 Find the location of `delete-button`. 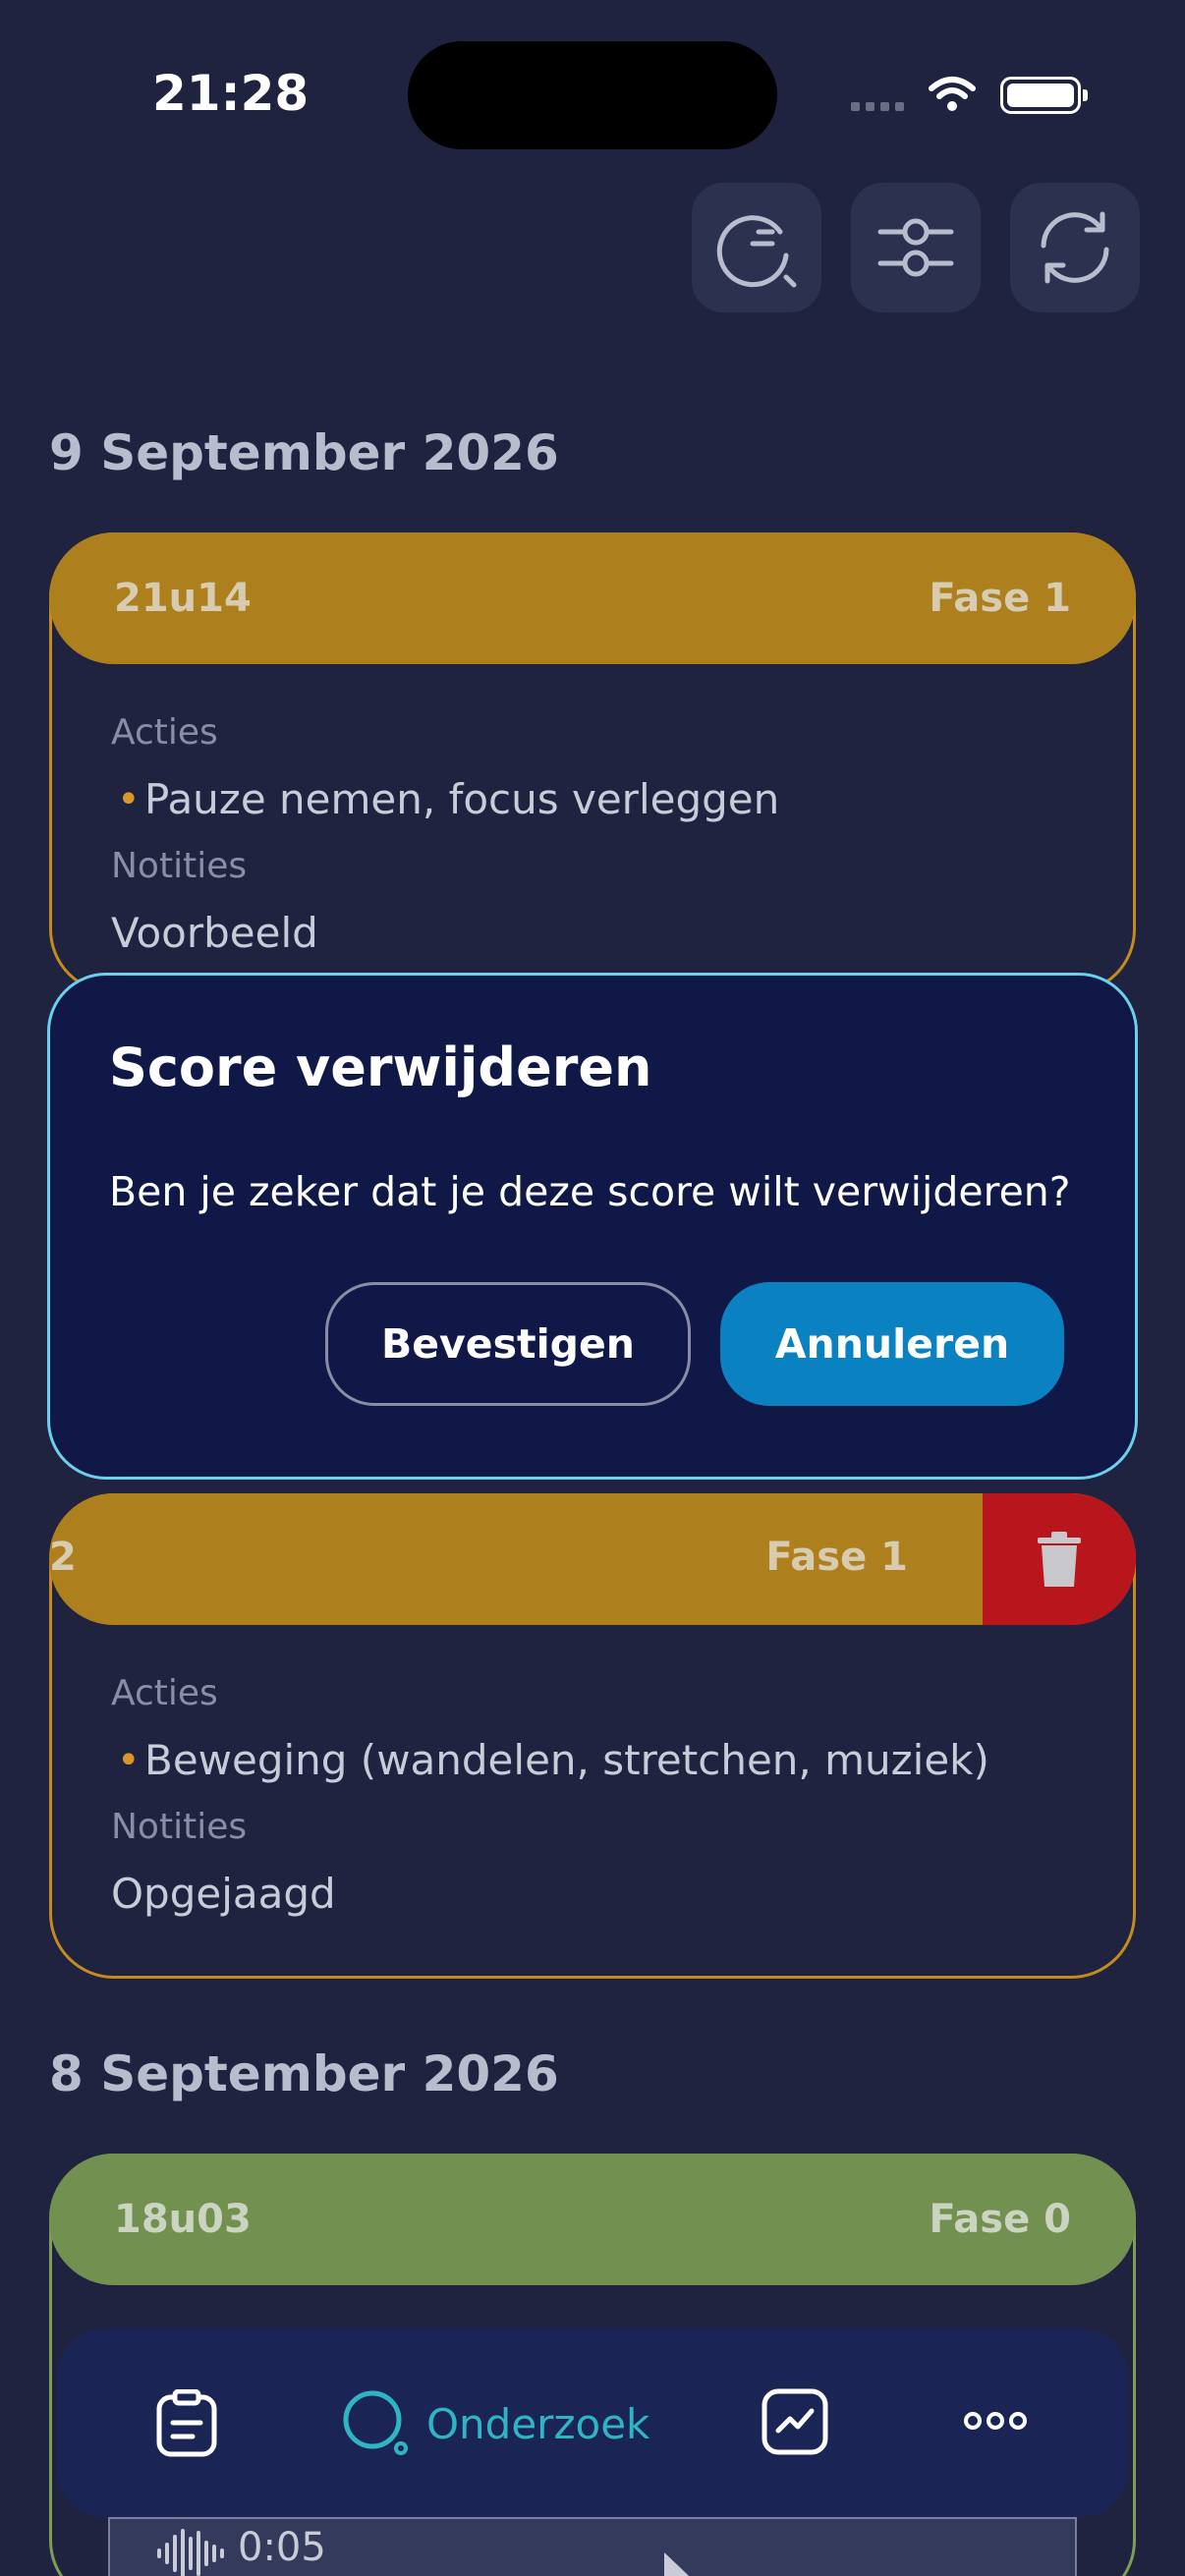

delete-button is located at coordinates (1060, 1559).